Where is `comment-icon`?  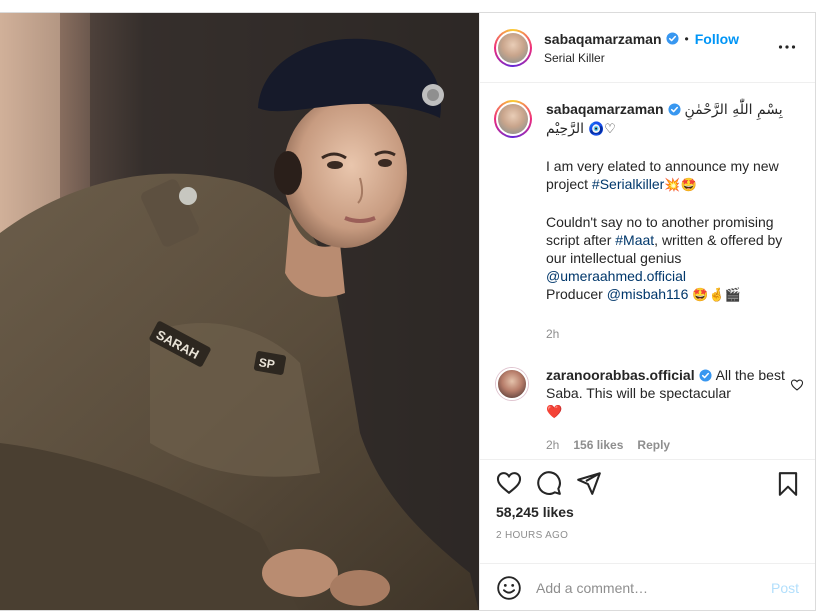 comment-icon is located at coordinates (549, 483).